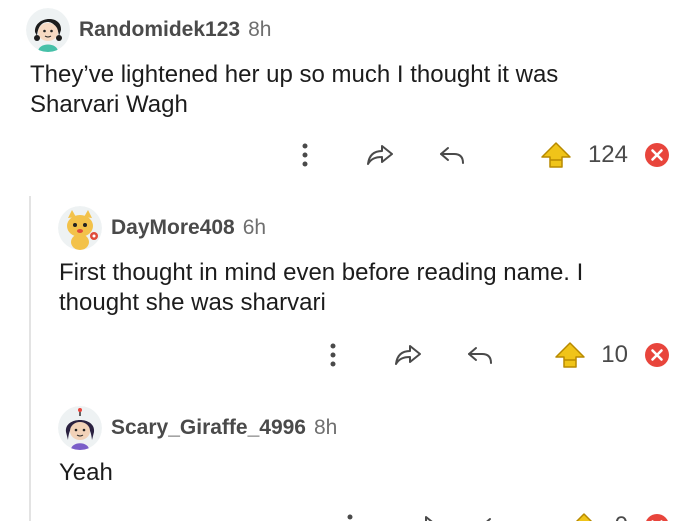 The height and width of the screenshot is (521, 700). I want to click on comment-header: Randomidek123 8h, so click(148, 30).